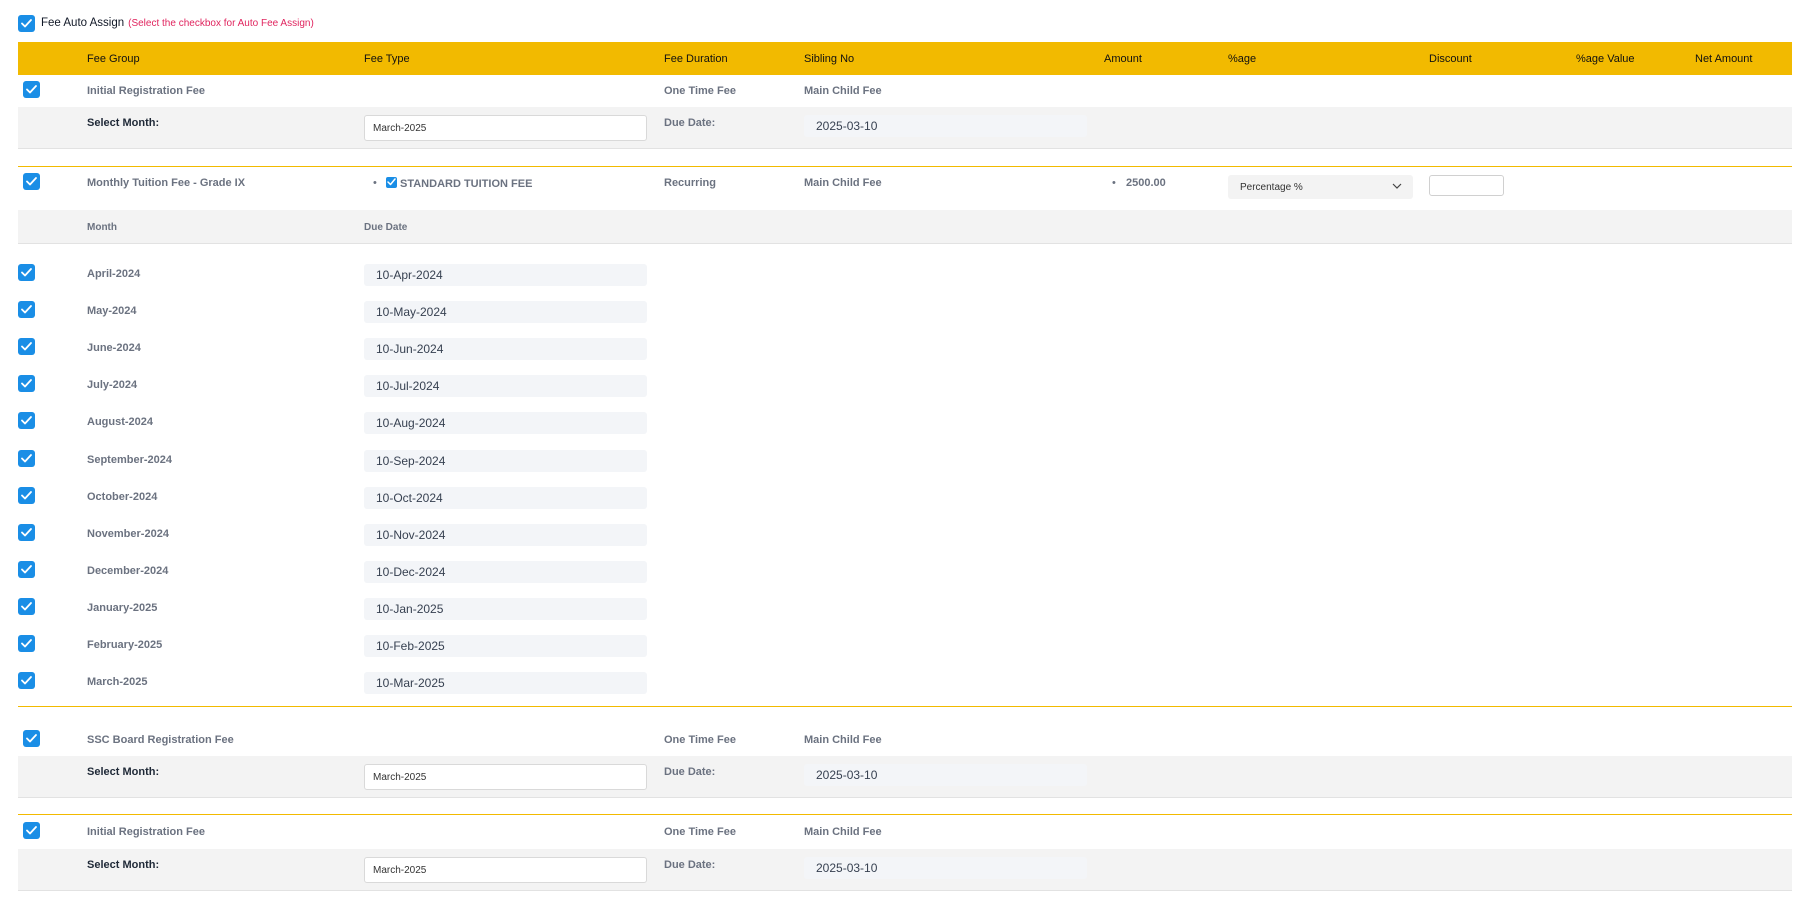 The height and width of the screenshot is (905, 1801). I want to click on header-fee-type: Fee Type, so click(387, 59).